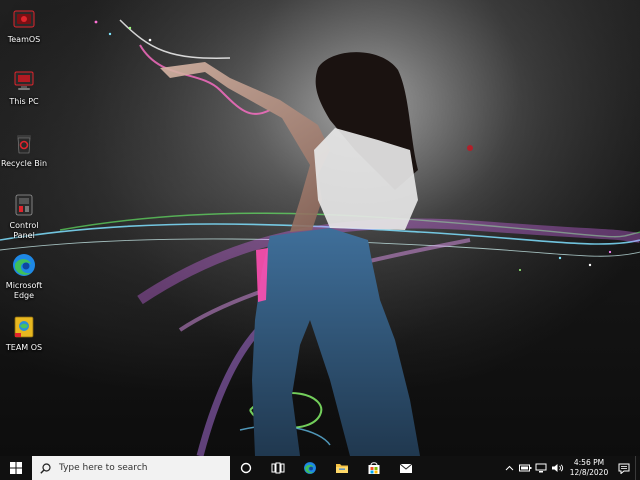 The height and width of the screenshot is (480, 640). I want to click on system-tray: 4:56 PM 12/8/2020, so click(570, 468).